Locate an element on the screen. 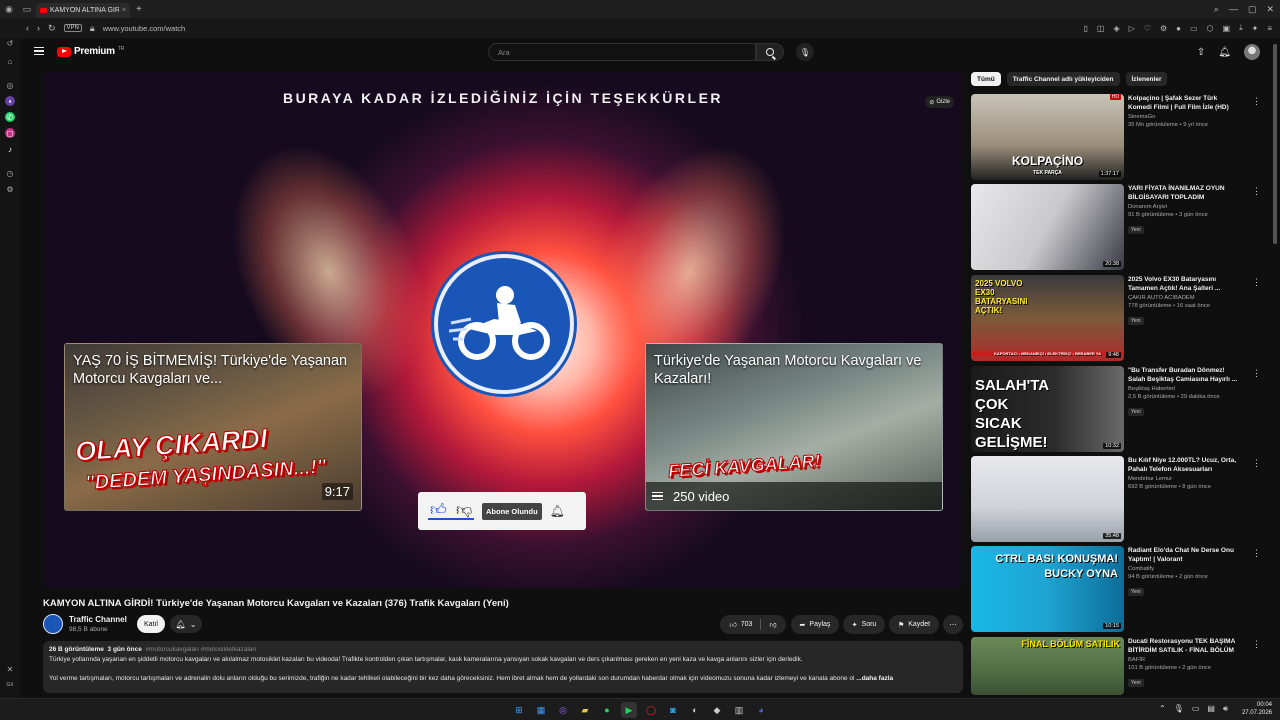 The image size is (1280, 720). bell-icon: 🔔︎ is located at coordinates (557, 511).